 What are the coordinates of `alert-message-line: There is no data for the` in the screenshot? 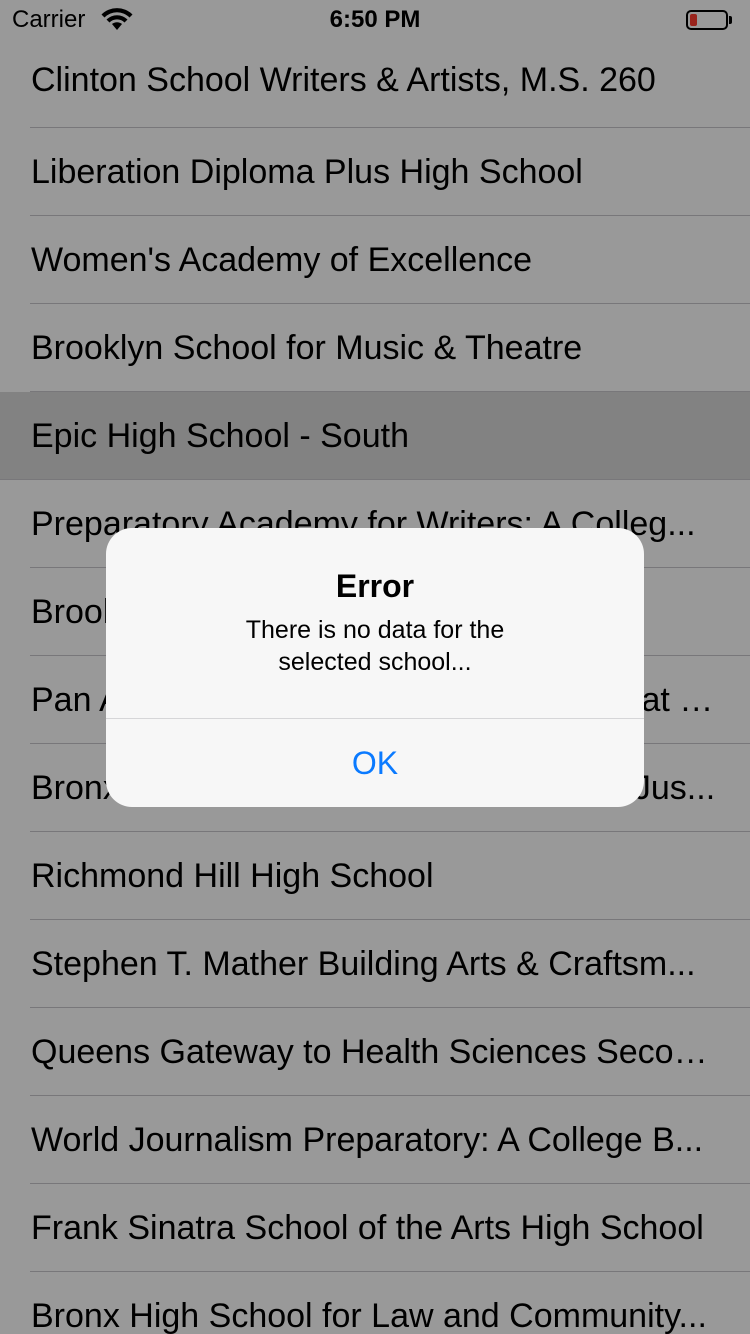 It's located at (375, 630).